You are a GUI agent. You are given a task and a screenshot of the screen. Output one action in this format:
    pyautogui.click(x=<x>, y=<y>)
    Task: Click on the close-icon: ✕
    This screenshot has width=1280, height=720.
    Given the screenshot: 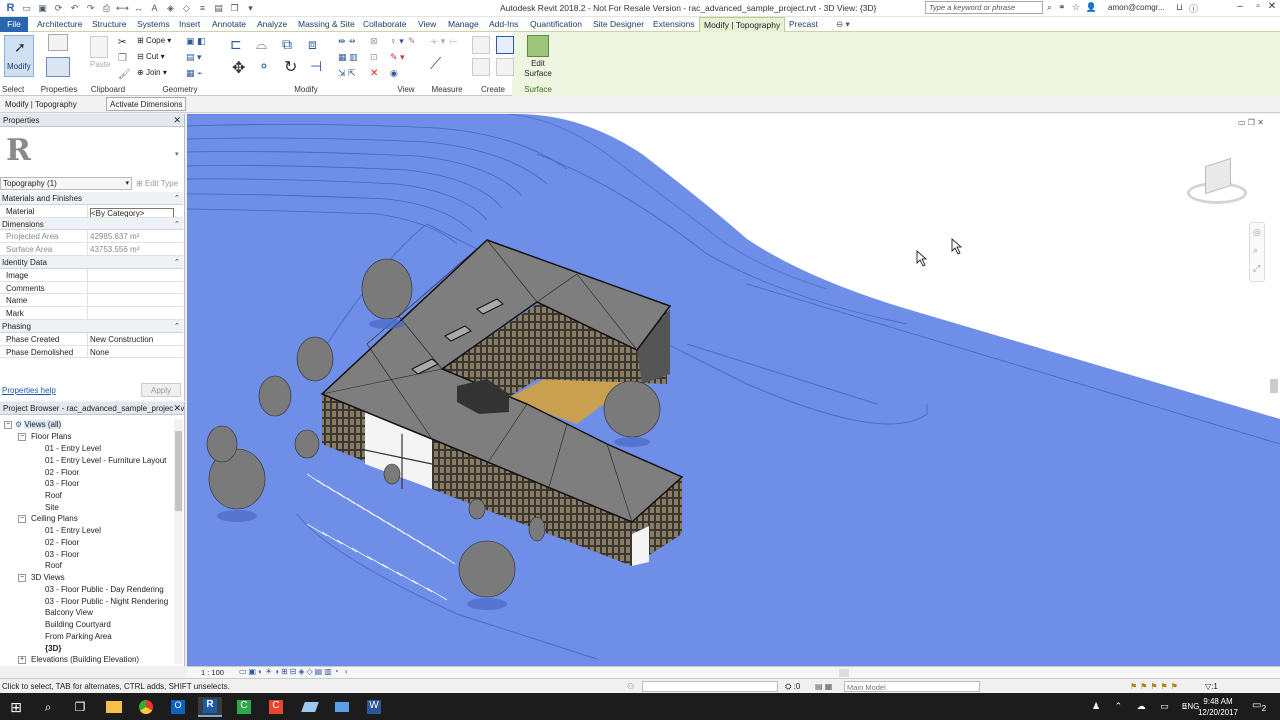 What is the action you would take?
    pyautogui.click(x=1271, y=6)
    